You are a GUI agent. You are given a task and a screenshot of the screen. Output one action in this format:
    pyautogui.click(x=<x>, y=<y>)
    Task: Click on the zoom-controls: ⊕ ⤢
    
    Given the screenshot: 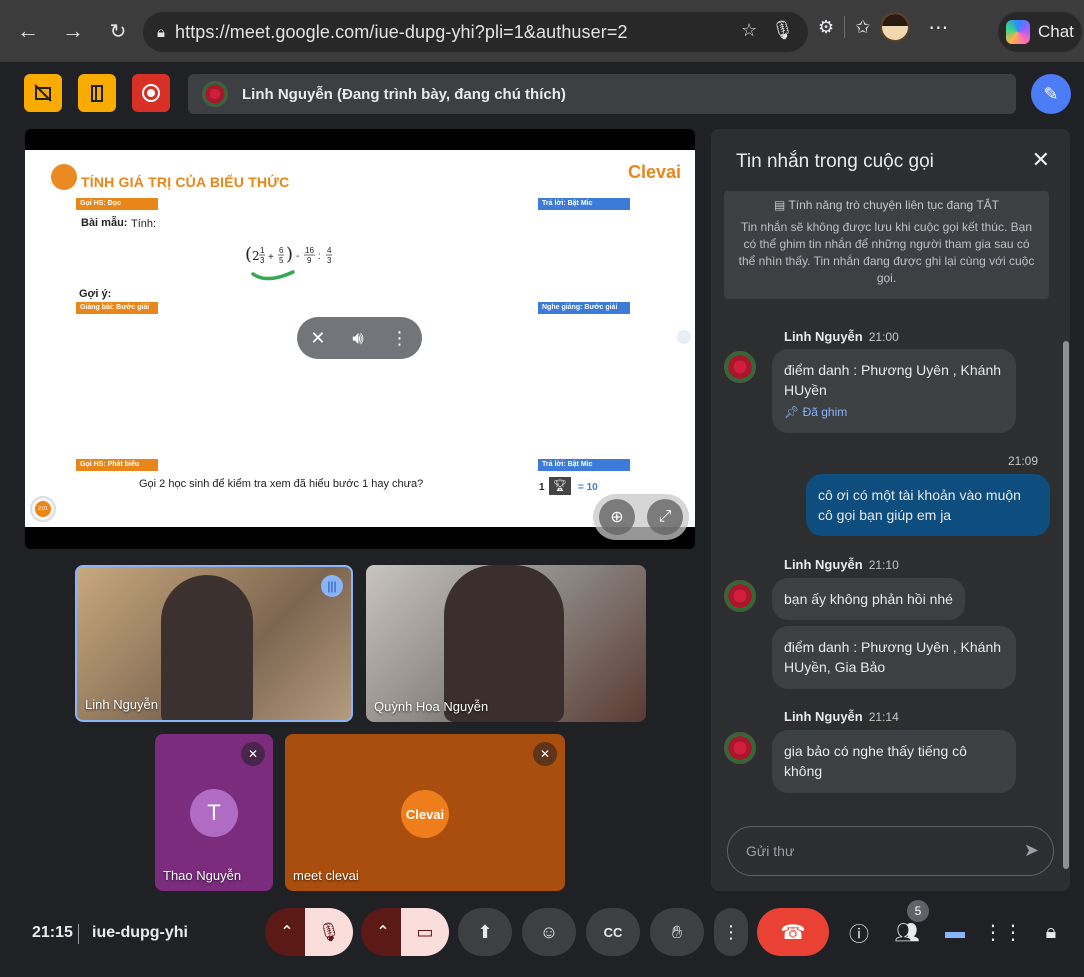 What is the action you would take?
    pyautogui.click(x=641, y=517)
    